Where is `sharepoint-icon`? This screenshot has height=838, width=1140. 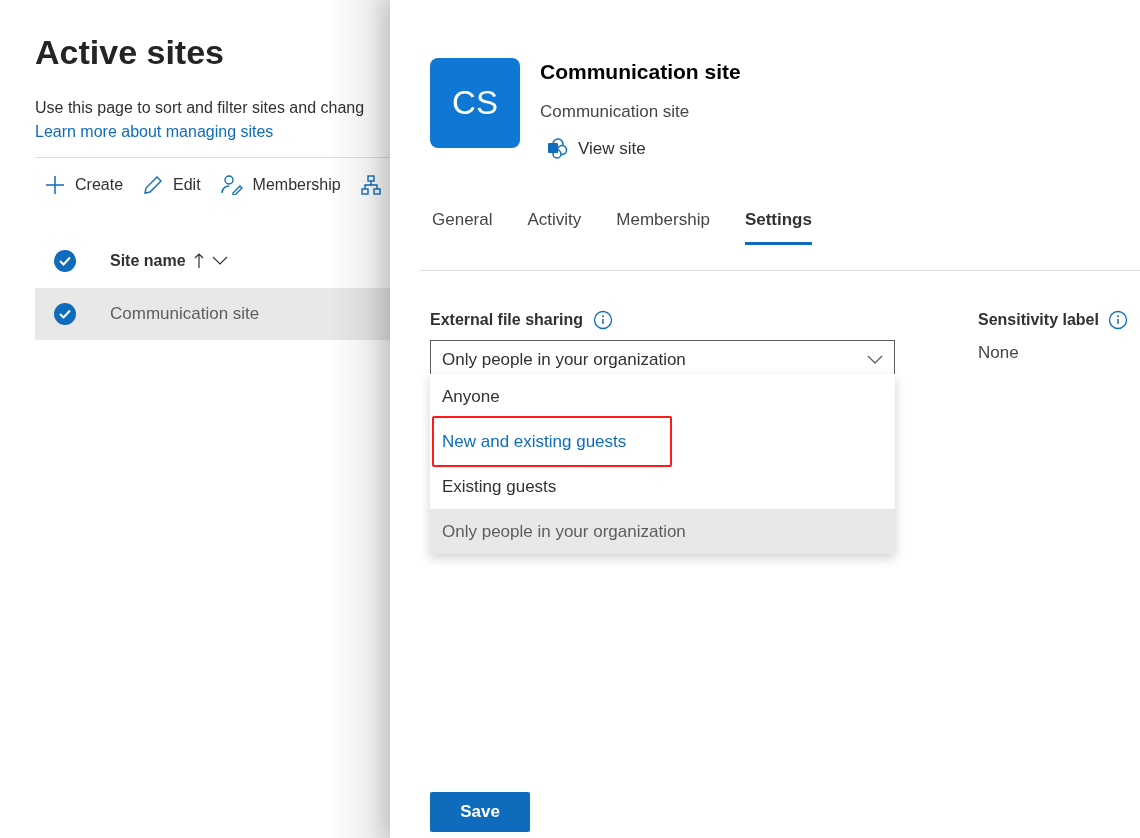
sharepoint-icon is located at coordinates (557, 149).